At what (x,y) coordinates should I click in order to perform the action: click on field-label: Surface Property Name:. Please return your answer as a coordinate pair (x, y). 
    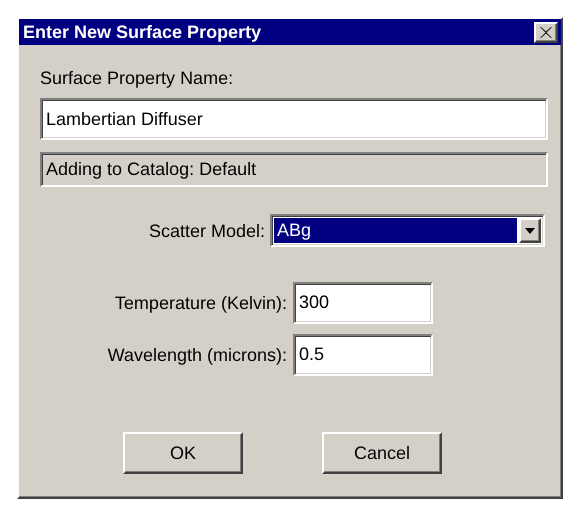
    Looking at the image, I should click on (137, 78).